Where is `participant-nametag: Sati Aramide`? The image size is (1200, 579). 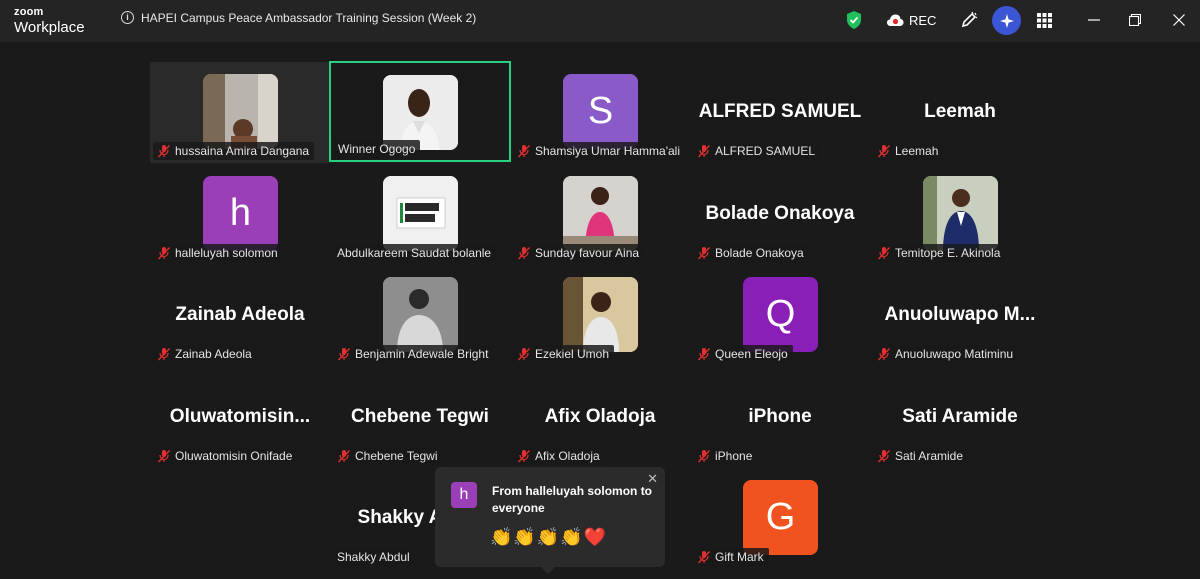
participant-nametag: Sati Aramide is located at coordinates (921, 456).